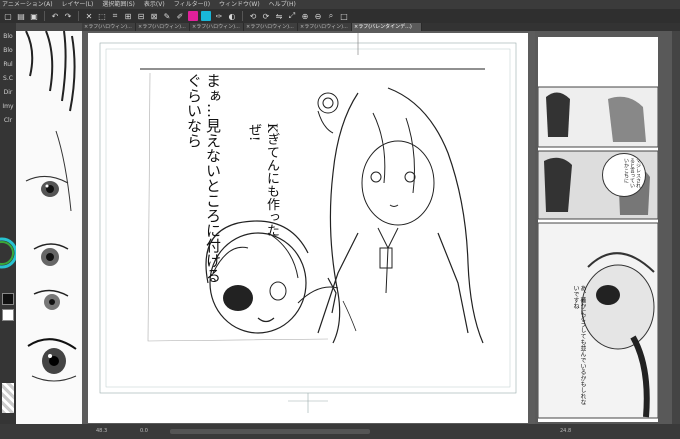 This screenshot has width=680, height=439. What do you see at coordinates (8, 253) in the screenshot?
I see `color-wheel-icon` at bounding box center [8, 253].